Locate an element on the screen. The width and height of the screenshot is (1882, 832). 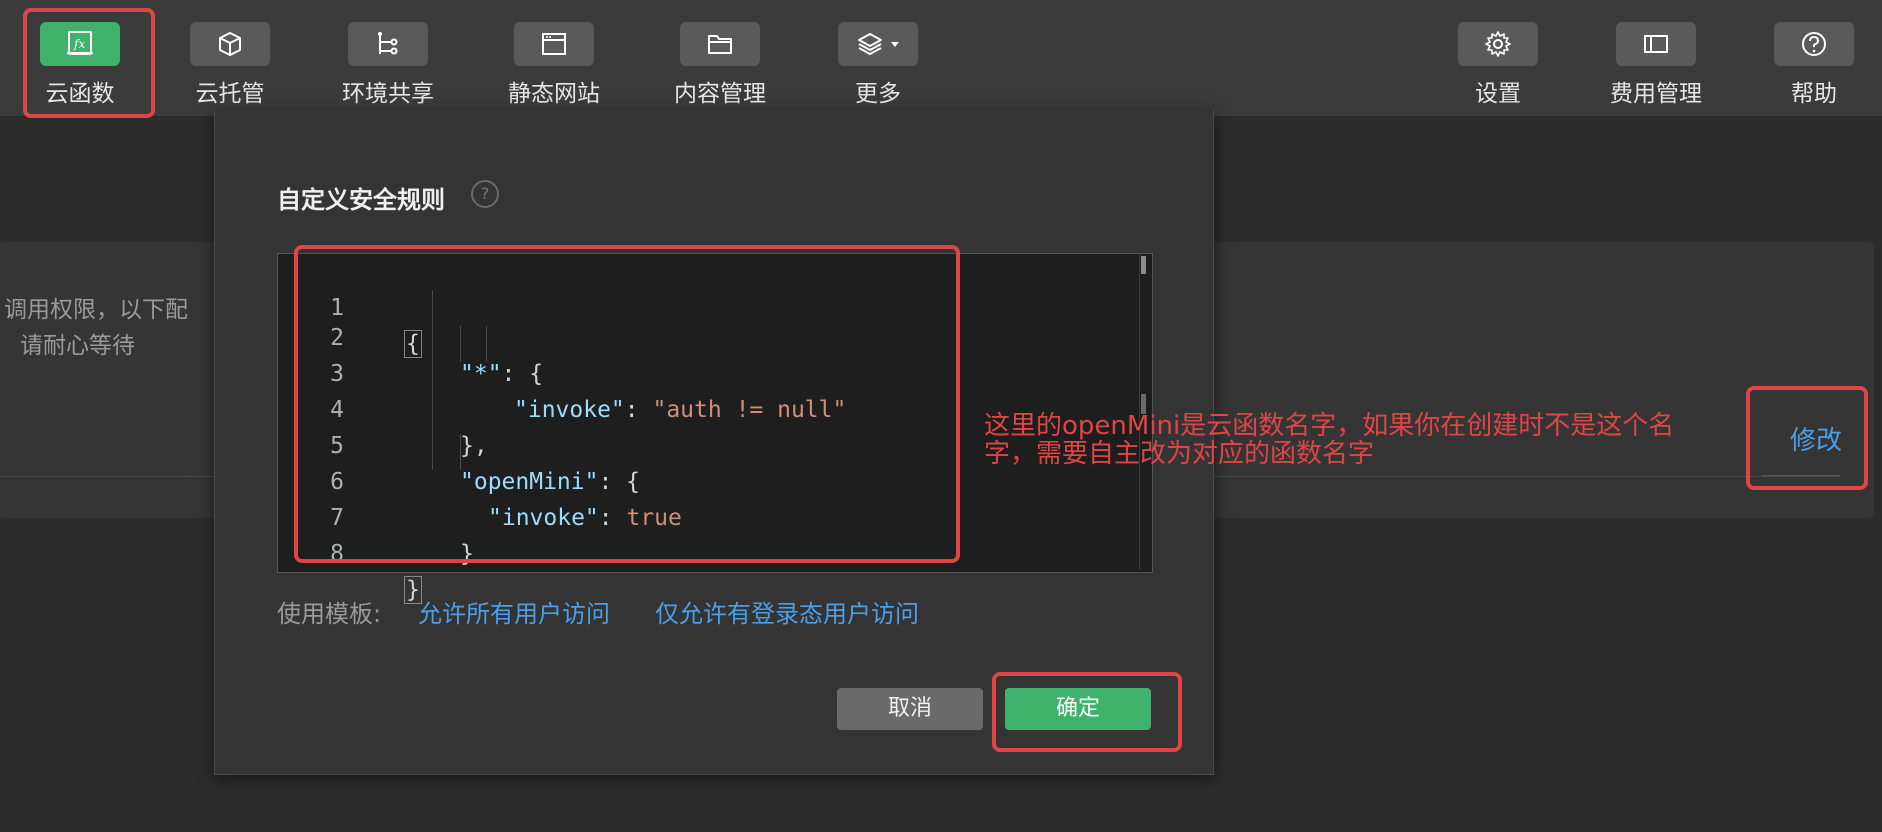
toolbar-label: 环境共享 is located at coordinates (388, 94).